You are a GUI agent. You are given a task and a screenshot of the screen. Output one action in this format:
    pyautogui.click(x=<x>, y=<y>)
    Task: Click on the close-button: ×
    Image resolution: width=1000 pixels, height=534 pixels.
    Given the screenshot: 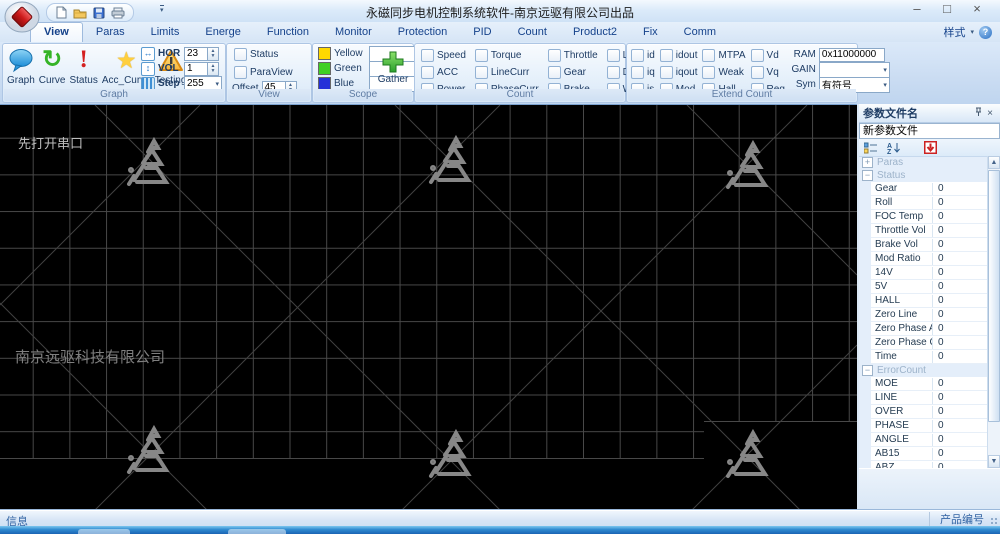 What is the action you would take?
    pyautogui.click(x=977, y=9)
    